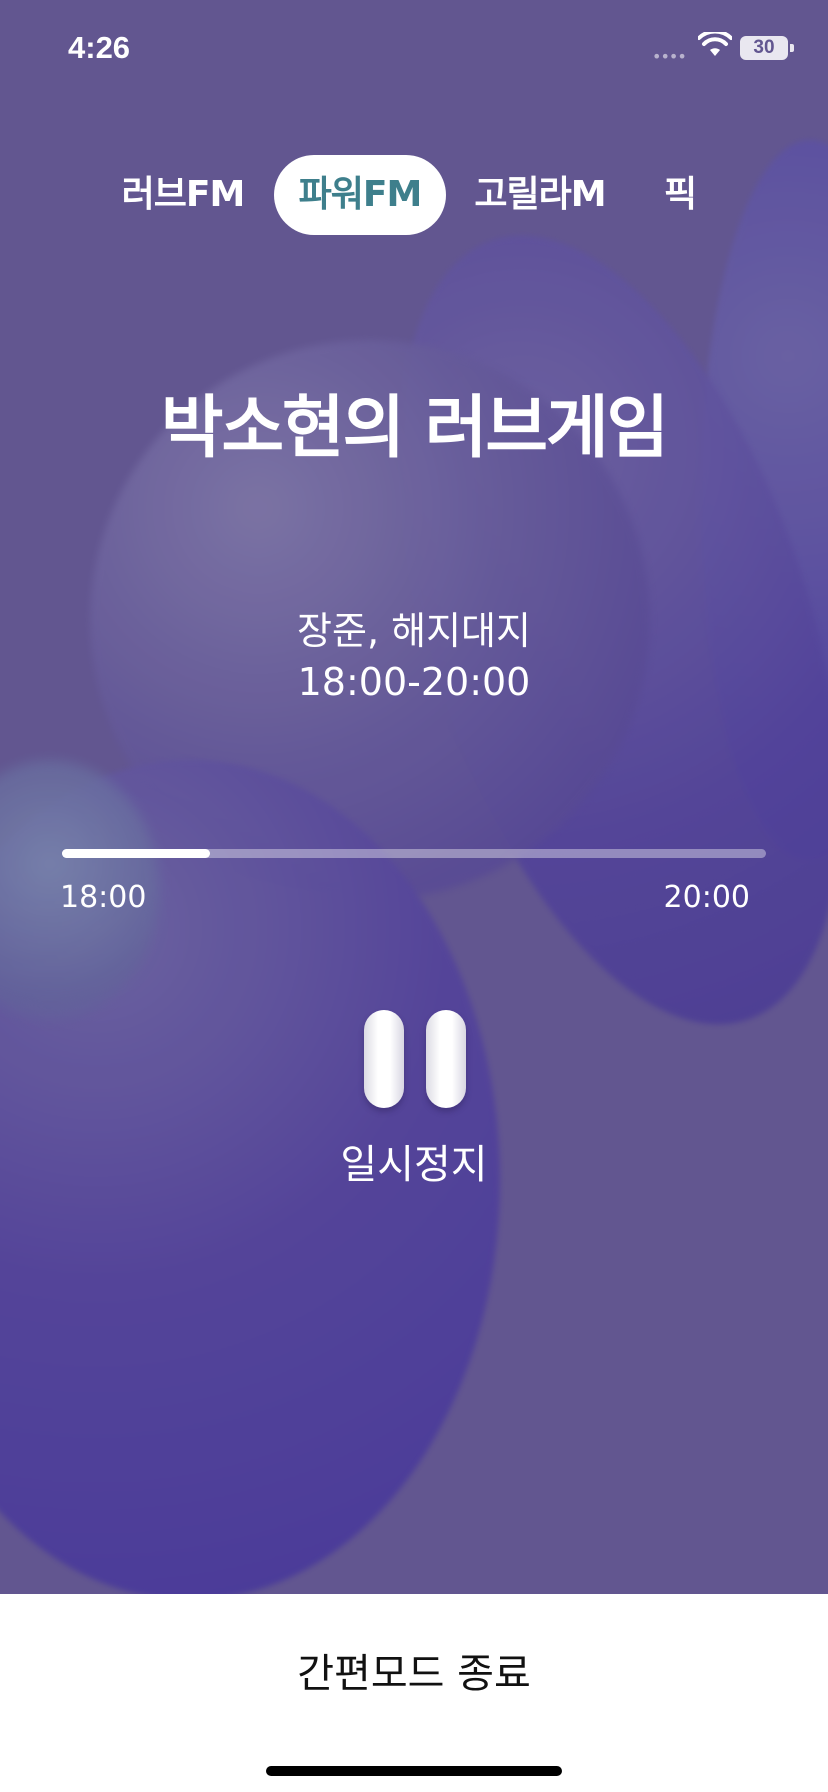  What do you see at coordinates (136, 853) in the screenshot?
I see `progress-fill` at bounding box center [136, 853].